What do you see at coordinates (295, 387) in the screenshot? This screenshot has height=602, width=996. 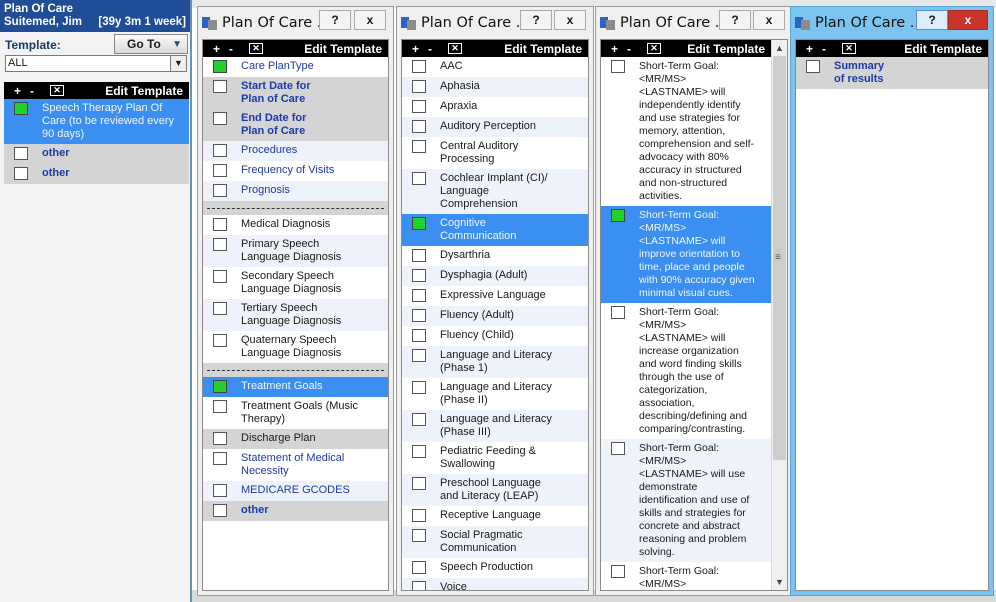 I see `list-item: Treatment Goals` at bounding box center [295, 387].